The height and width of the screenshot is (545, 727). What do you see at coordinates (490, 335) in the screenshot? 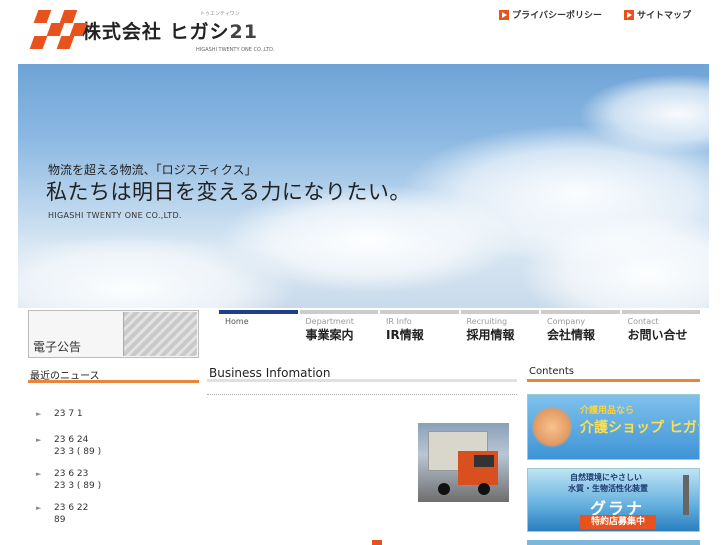
I see `nav-jp-label: 採用情報` at bounding box center [490, 335].